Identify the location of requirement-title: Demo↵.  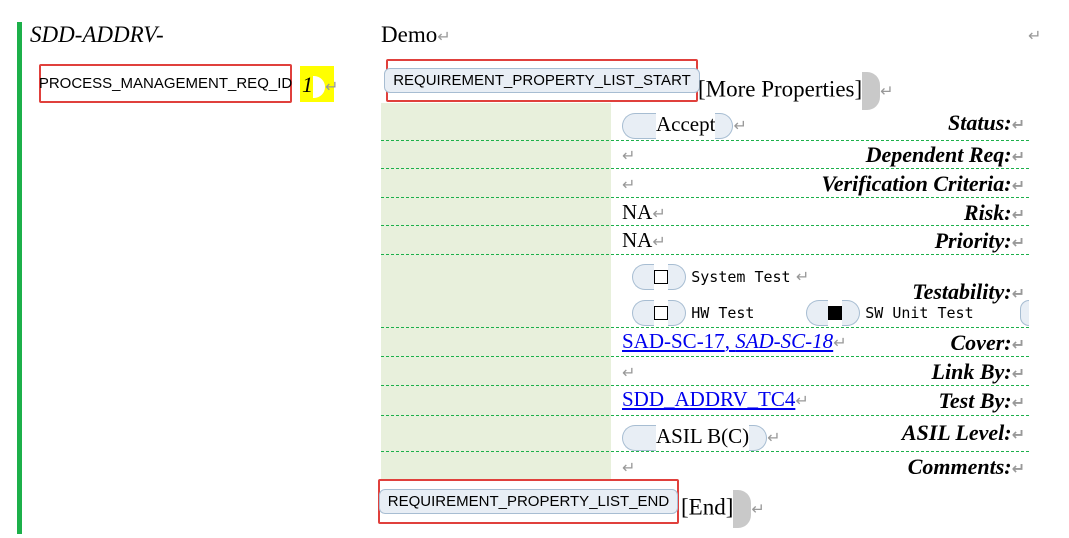
(416, 35).